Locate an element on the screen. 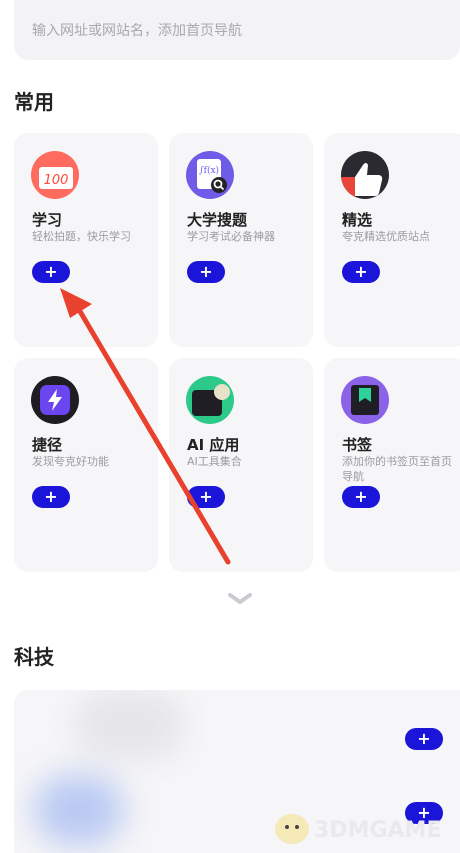 This screenshot has height=853, width=460. search-placeholder: 输入网址或网站名，添加首页导航 is located at coordinates (137, 31).